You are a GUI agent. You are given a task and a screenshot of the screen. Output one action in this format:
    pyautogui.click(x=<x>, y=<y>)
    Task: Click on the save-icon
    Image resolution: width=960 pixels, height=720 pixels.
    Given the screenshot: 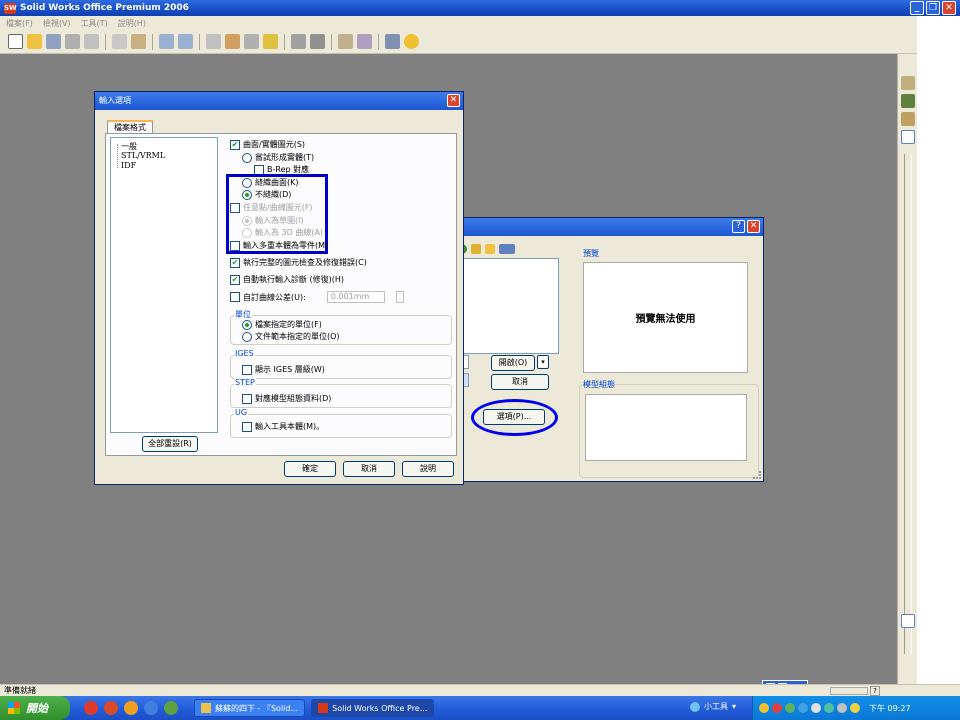 What is the action you would take?
    pyautogui.click(x=53, y=41)
    